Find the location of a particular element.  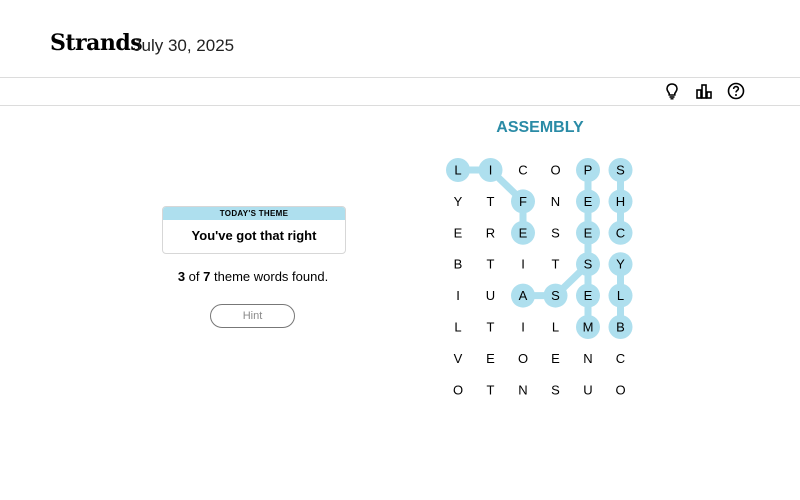

progress-suffix: theme words found. is located at coordinates (271, 276).